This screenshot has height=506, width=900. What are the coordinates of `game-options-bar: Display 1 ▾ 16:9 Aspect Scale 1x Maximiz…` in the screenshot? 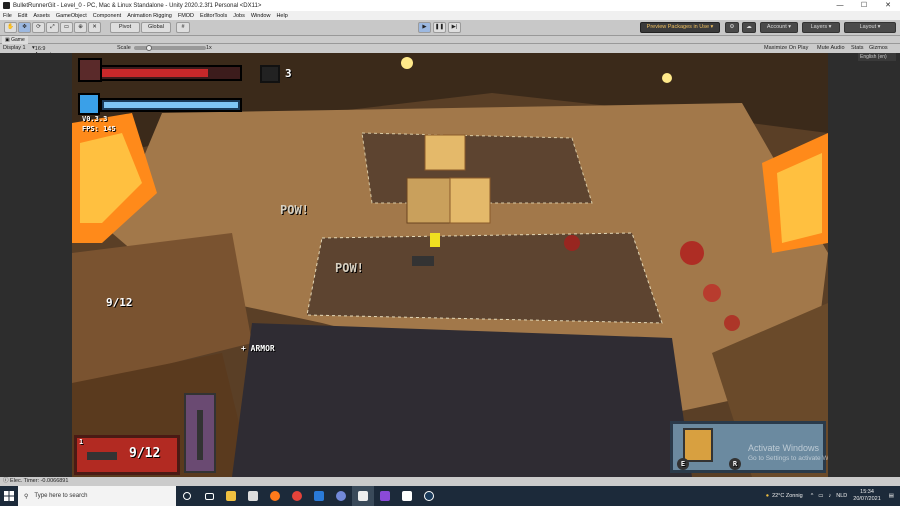 It's located at (450, 51).